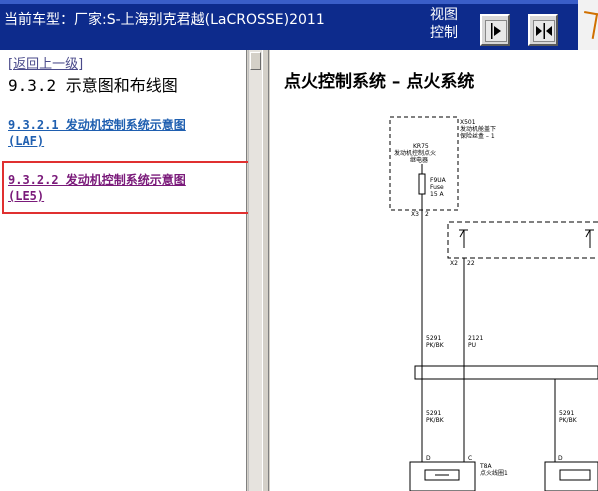  What do you see at coordinates (560, 458) in the screenshot?
I see `label-pin-d2: D` at bounding box center [560, 458].